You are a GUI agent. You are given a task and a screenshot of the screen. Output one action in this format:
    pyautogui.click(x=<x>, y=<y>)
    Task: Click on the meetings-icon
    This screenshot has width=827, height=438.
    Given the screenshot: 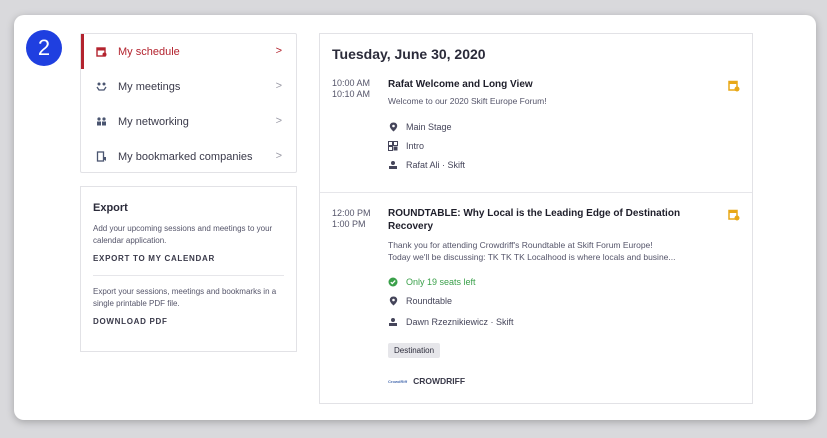 What is the action you would take?
    pyautogui.click(x=101, y=87)
    